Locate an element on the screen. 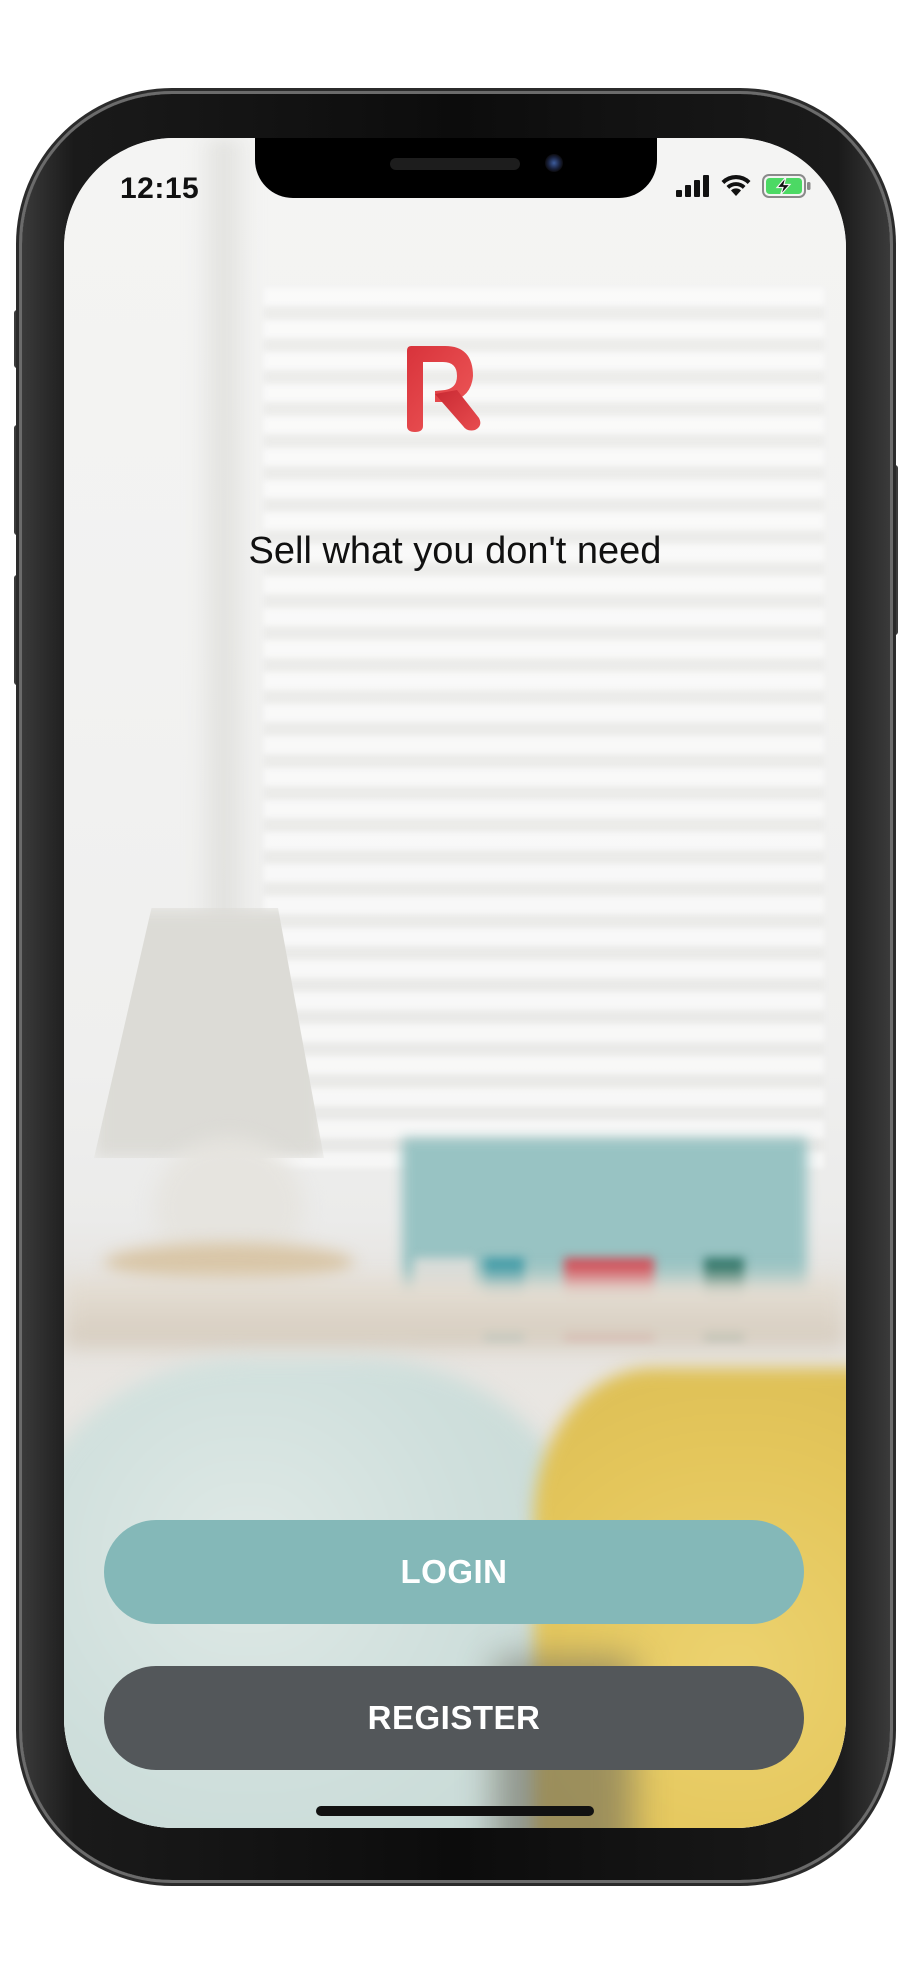  home-indicator is located at coordinates (455, 1811).